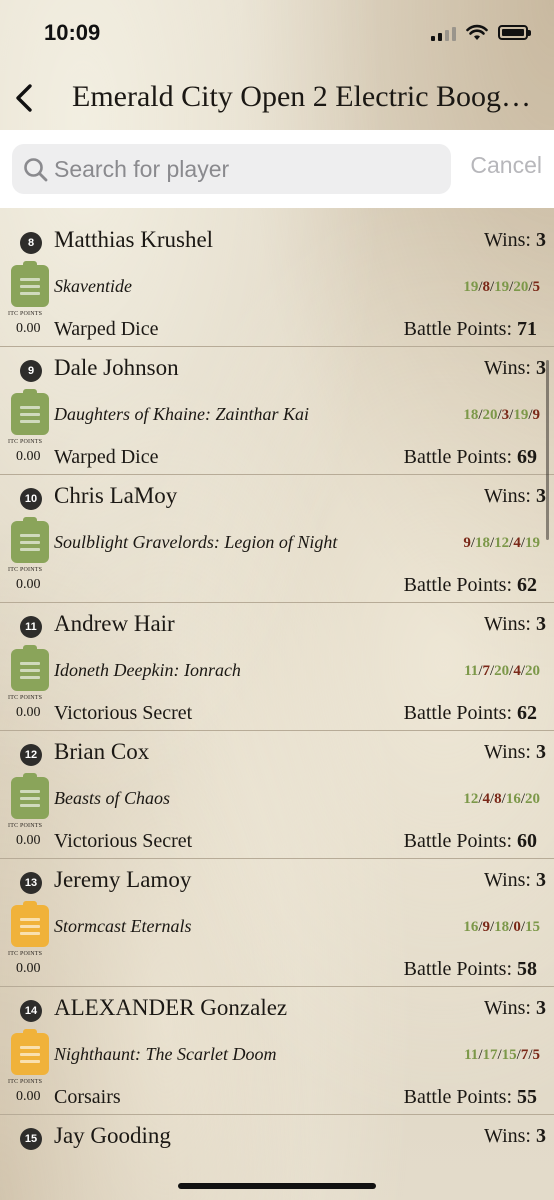  Describe the element at coordinates (527, 713) in the screenshot. I see `battle-points-value: 62` at that location.